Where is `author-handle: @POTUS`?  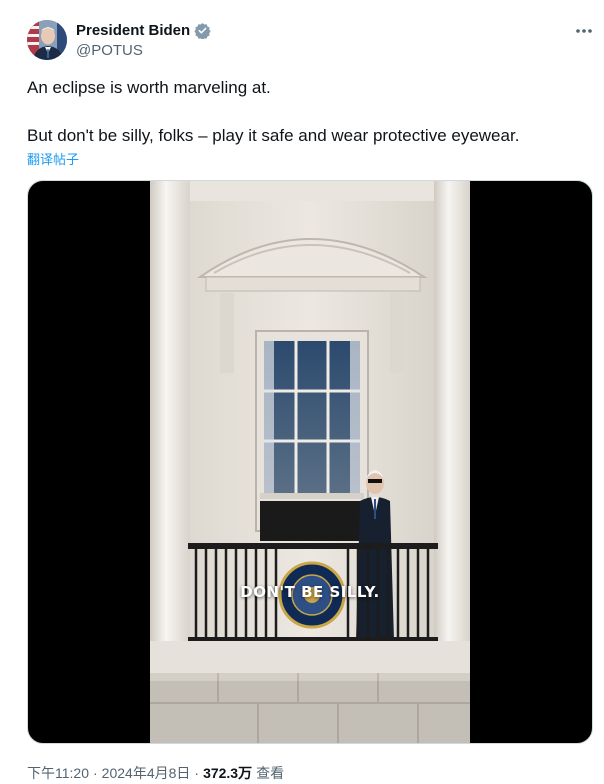 author-handle: @POTUS is located at coordinates (109, 50).